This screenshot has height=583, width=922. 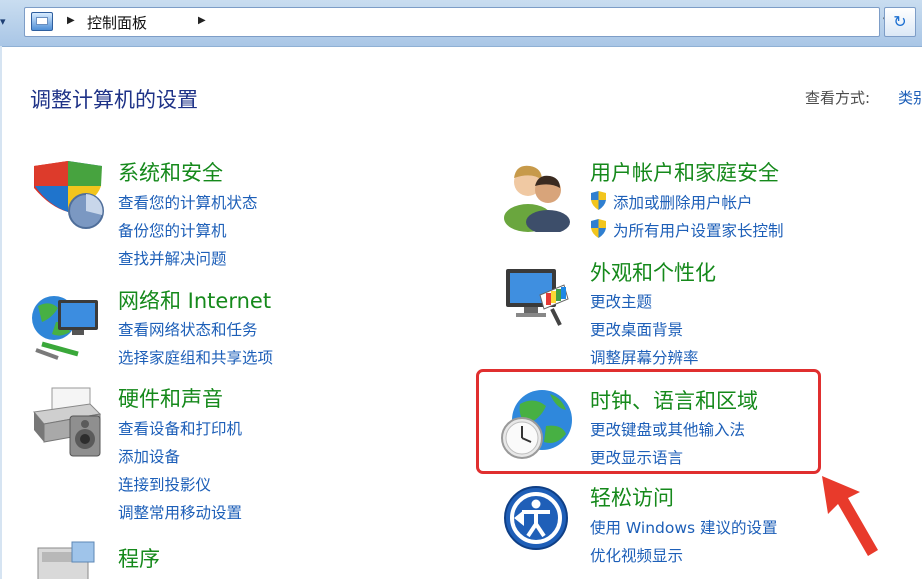 I want to click on link-add-remove-accounts: 添加或删除用户帐户, so click(x=683, y=202).